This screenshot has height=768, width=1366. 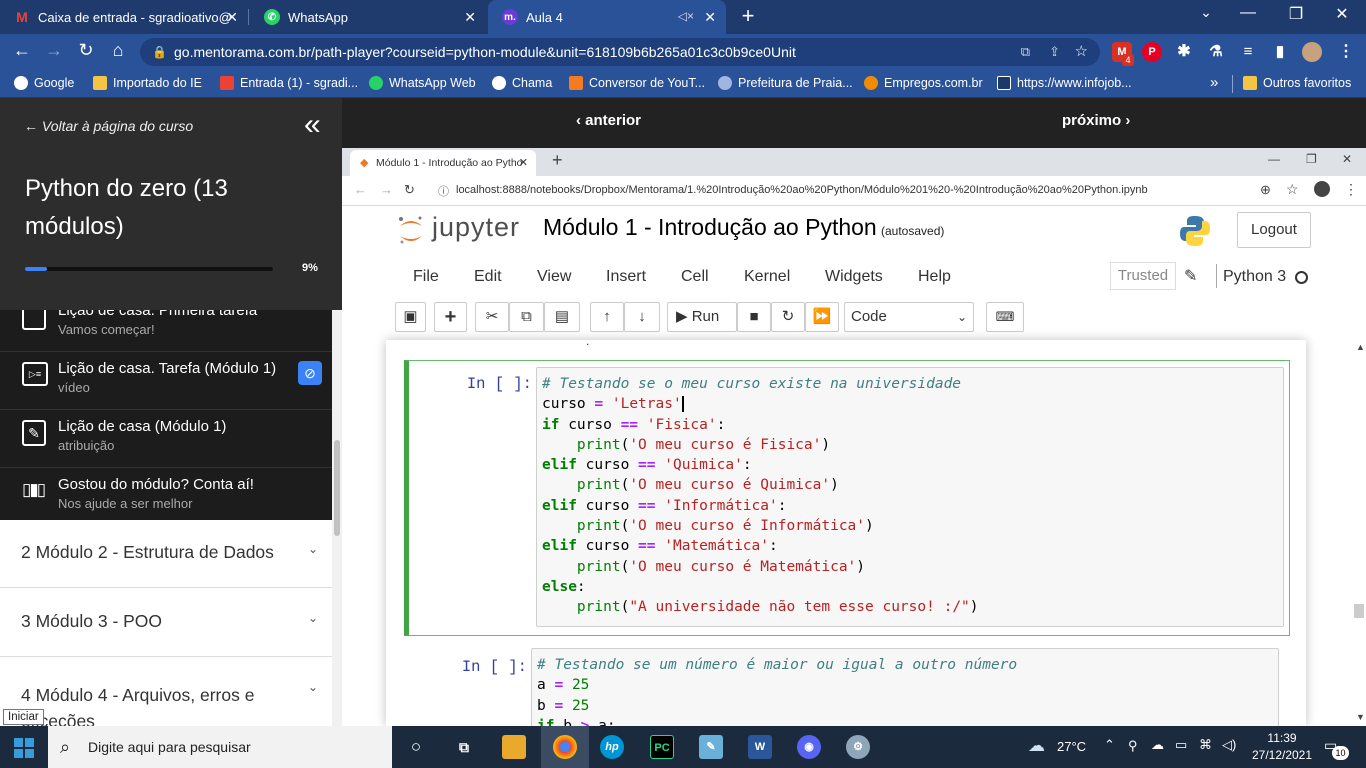 What do you see at coordinates (1025, 52) in the screenshot?
I see `translate-icon: ⧉` at bounding box center [1025, 52].